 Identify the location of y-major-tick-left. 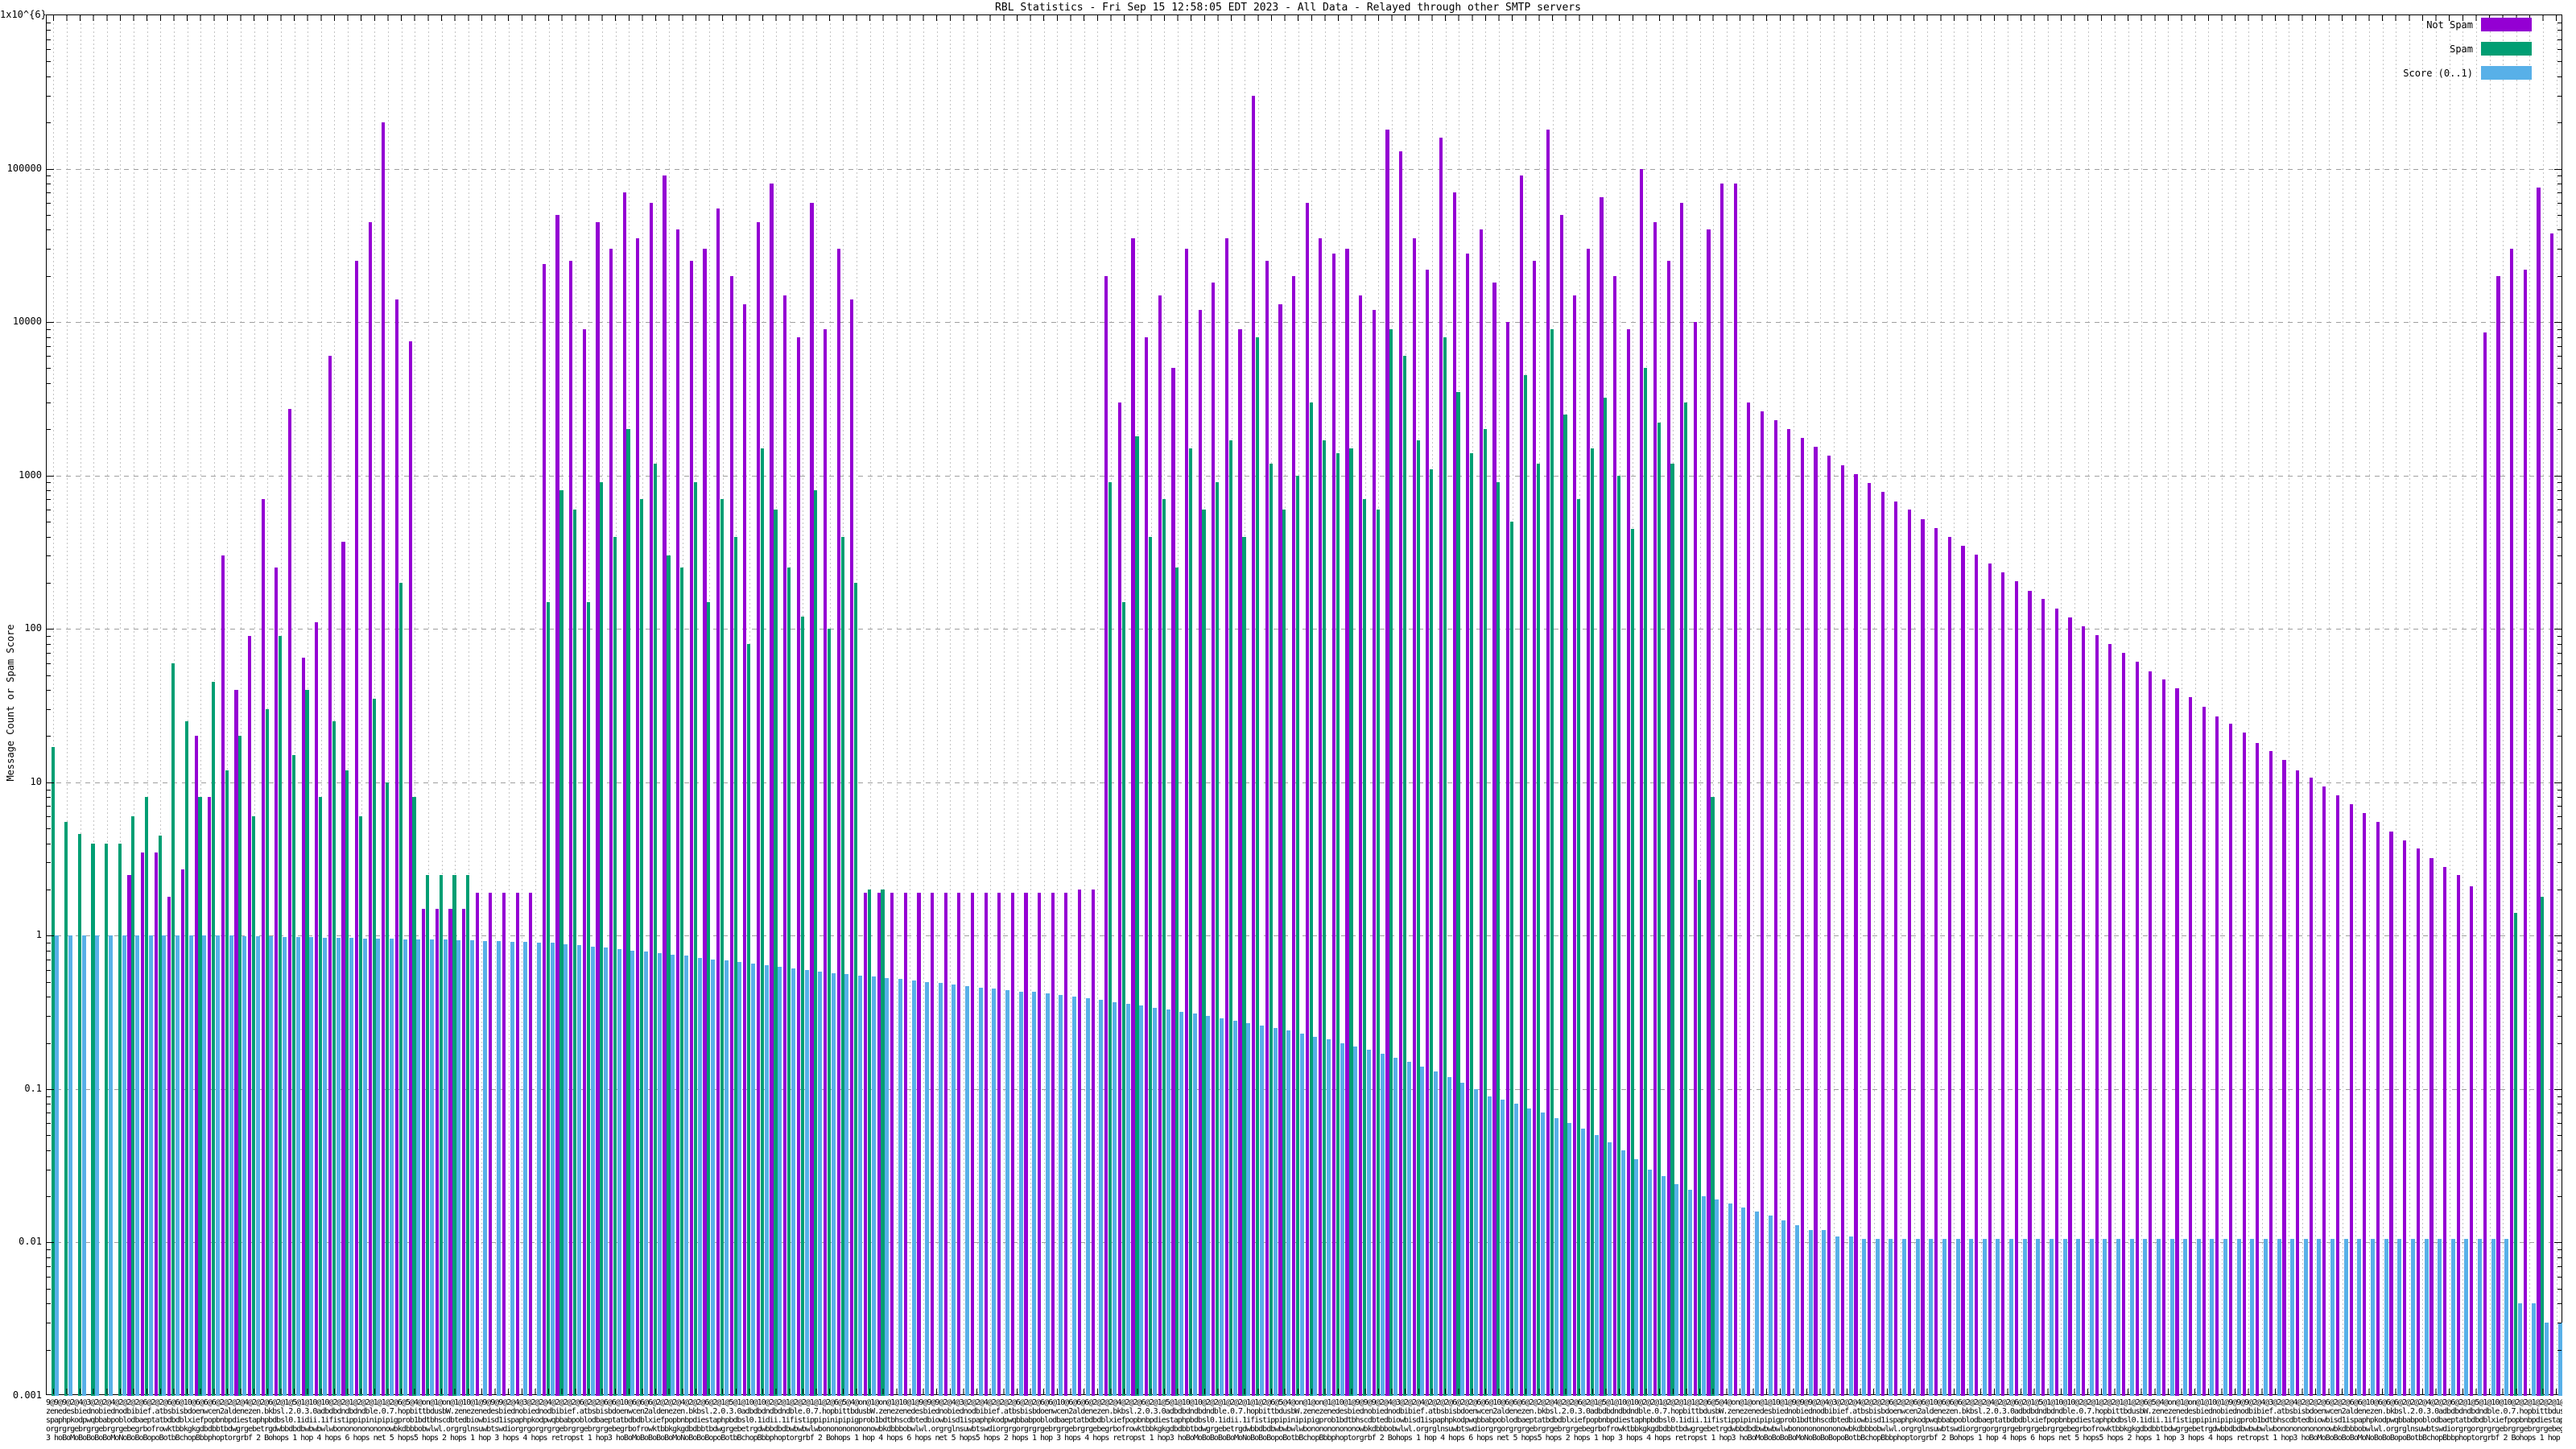
(50, 629).